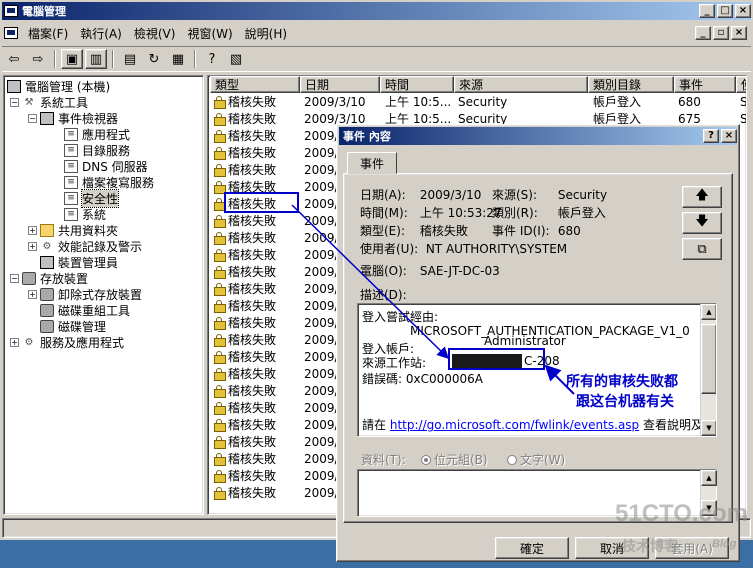  Describe the element at coordinates (708, 428) in the screenshot. I see `scroll-down-icon: ▼` at that location.